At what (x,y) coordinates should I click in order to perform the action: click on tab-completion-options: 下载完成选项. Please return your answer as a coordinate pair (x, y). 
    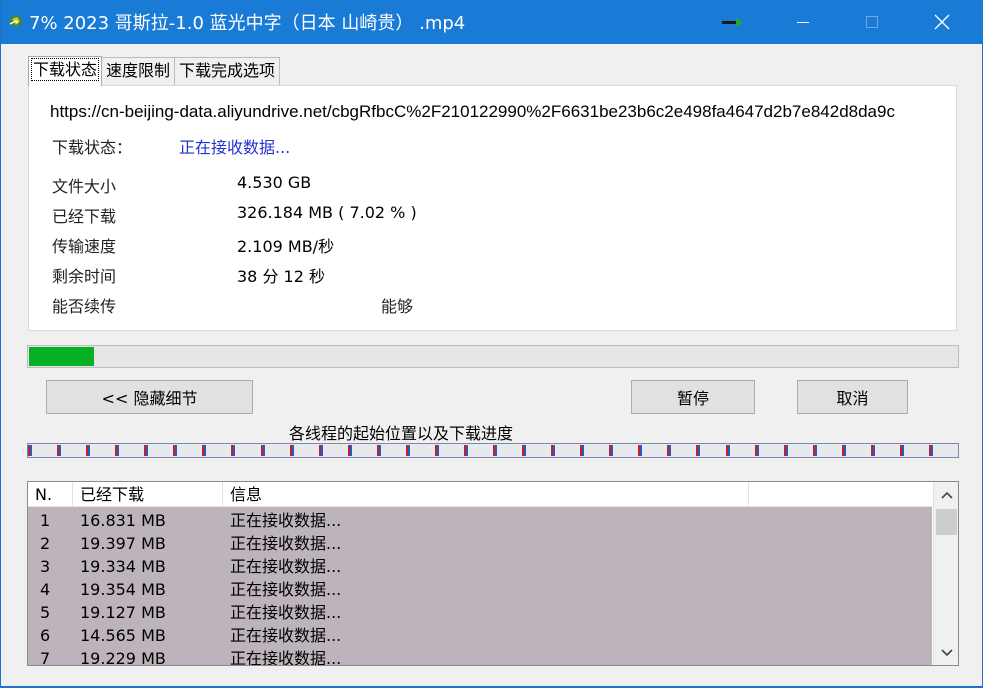
    Looking at the image, I should click on (227, 71).